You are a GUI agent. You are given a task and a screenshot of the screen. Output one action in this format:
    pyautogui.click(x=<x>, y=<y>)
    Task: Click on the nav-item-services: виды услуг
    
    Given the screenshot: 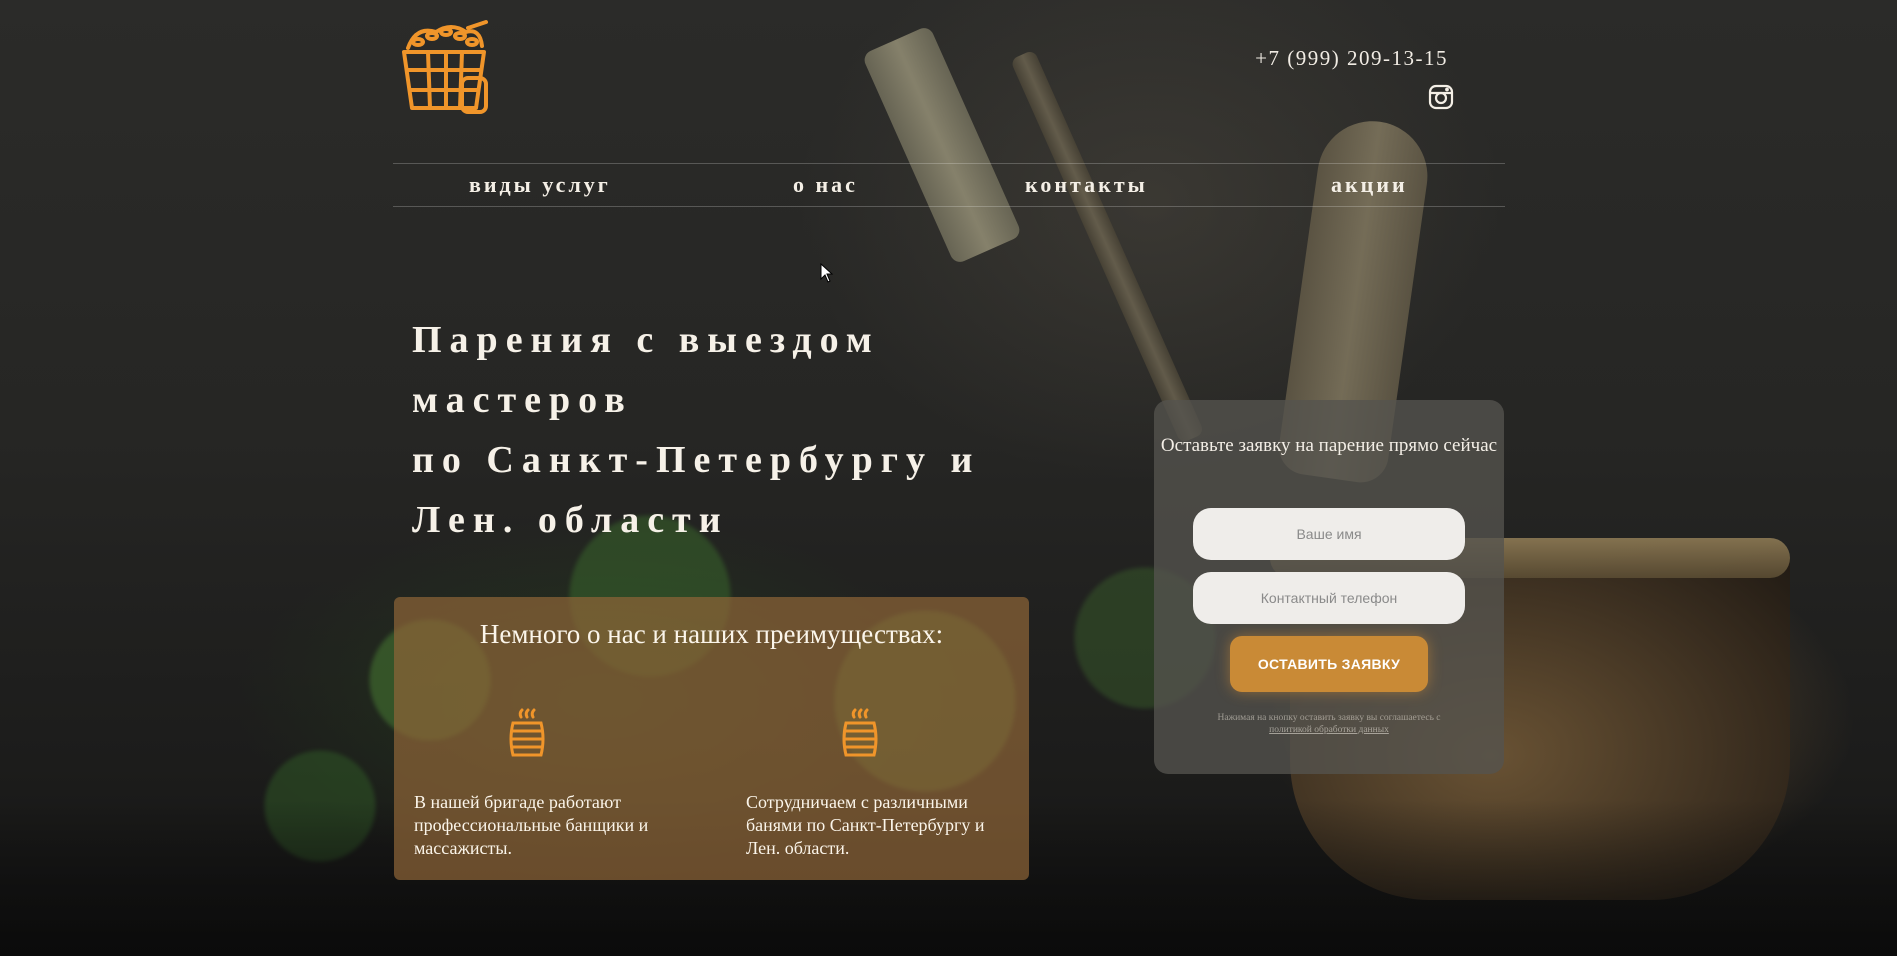 What is the action you would take?
    pyautogui.click(x=540, y=185)
    